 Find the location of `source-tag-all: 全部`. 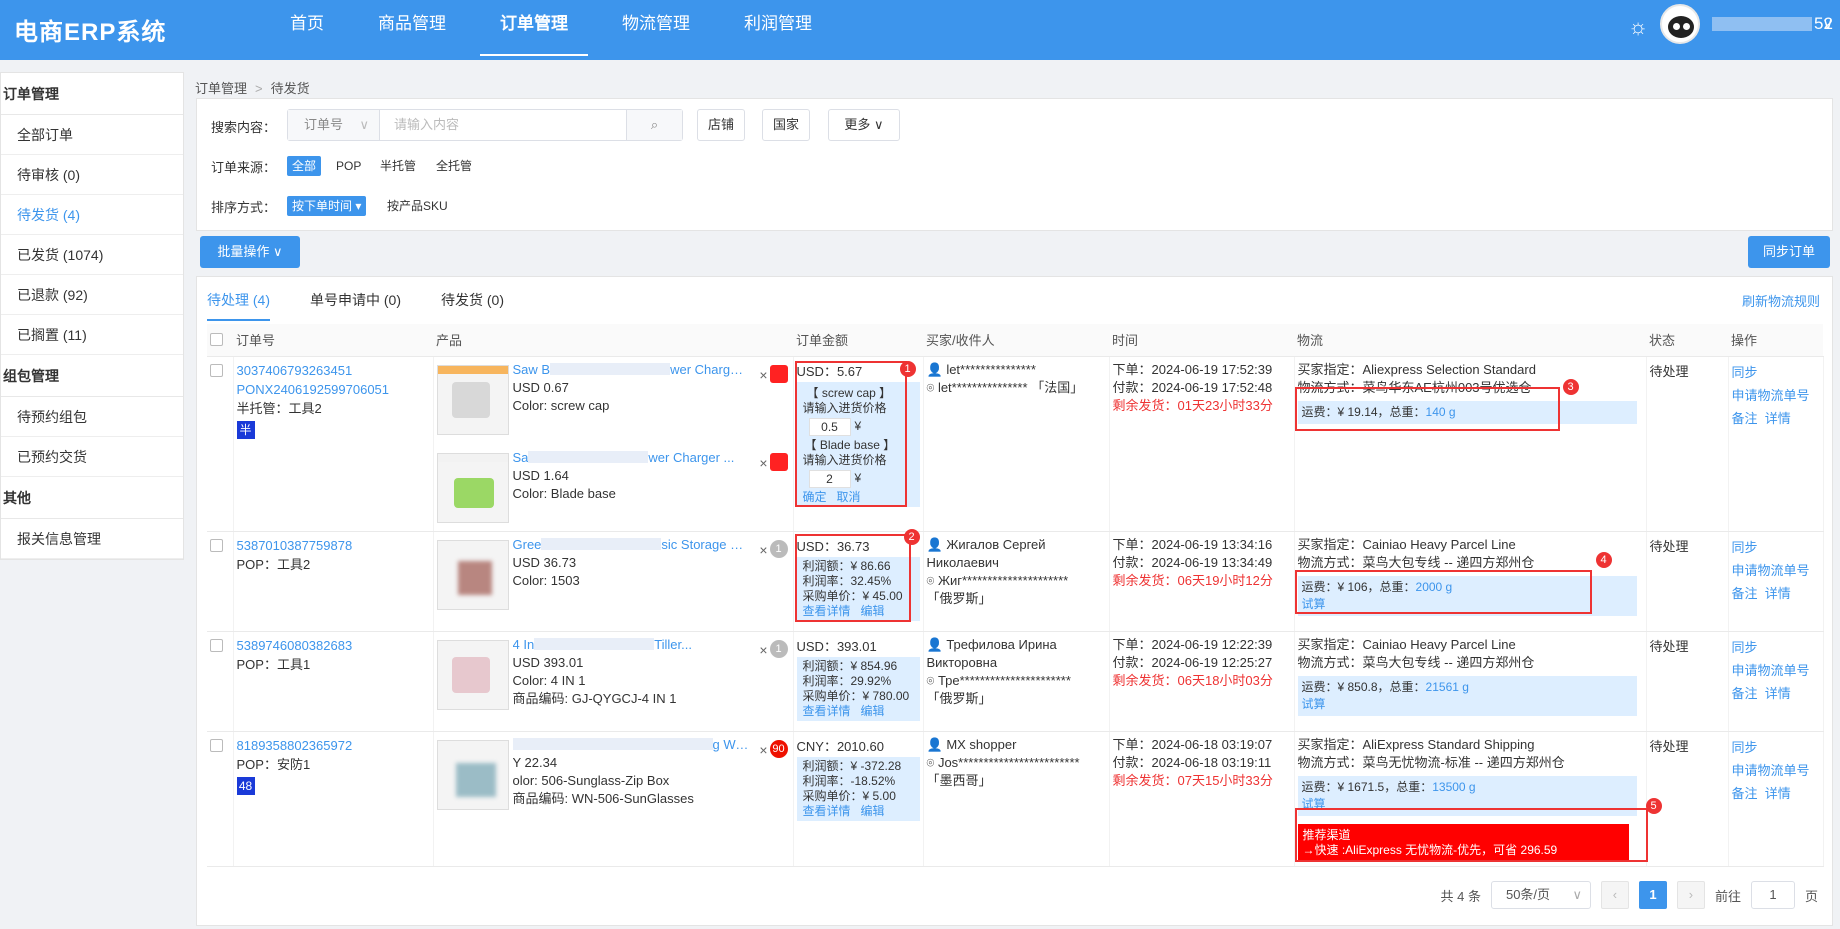

source-tag-all: 全部 is located at coordinates (304, 166).